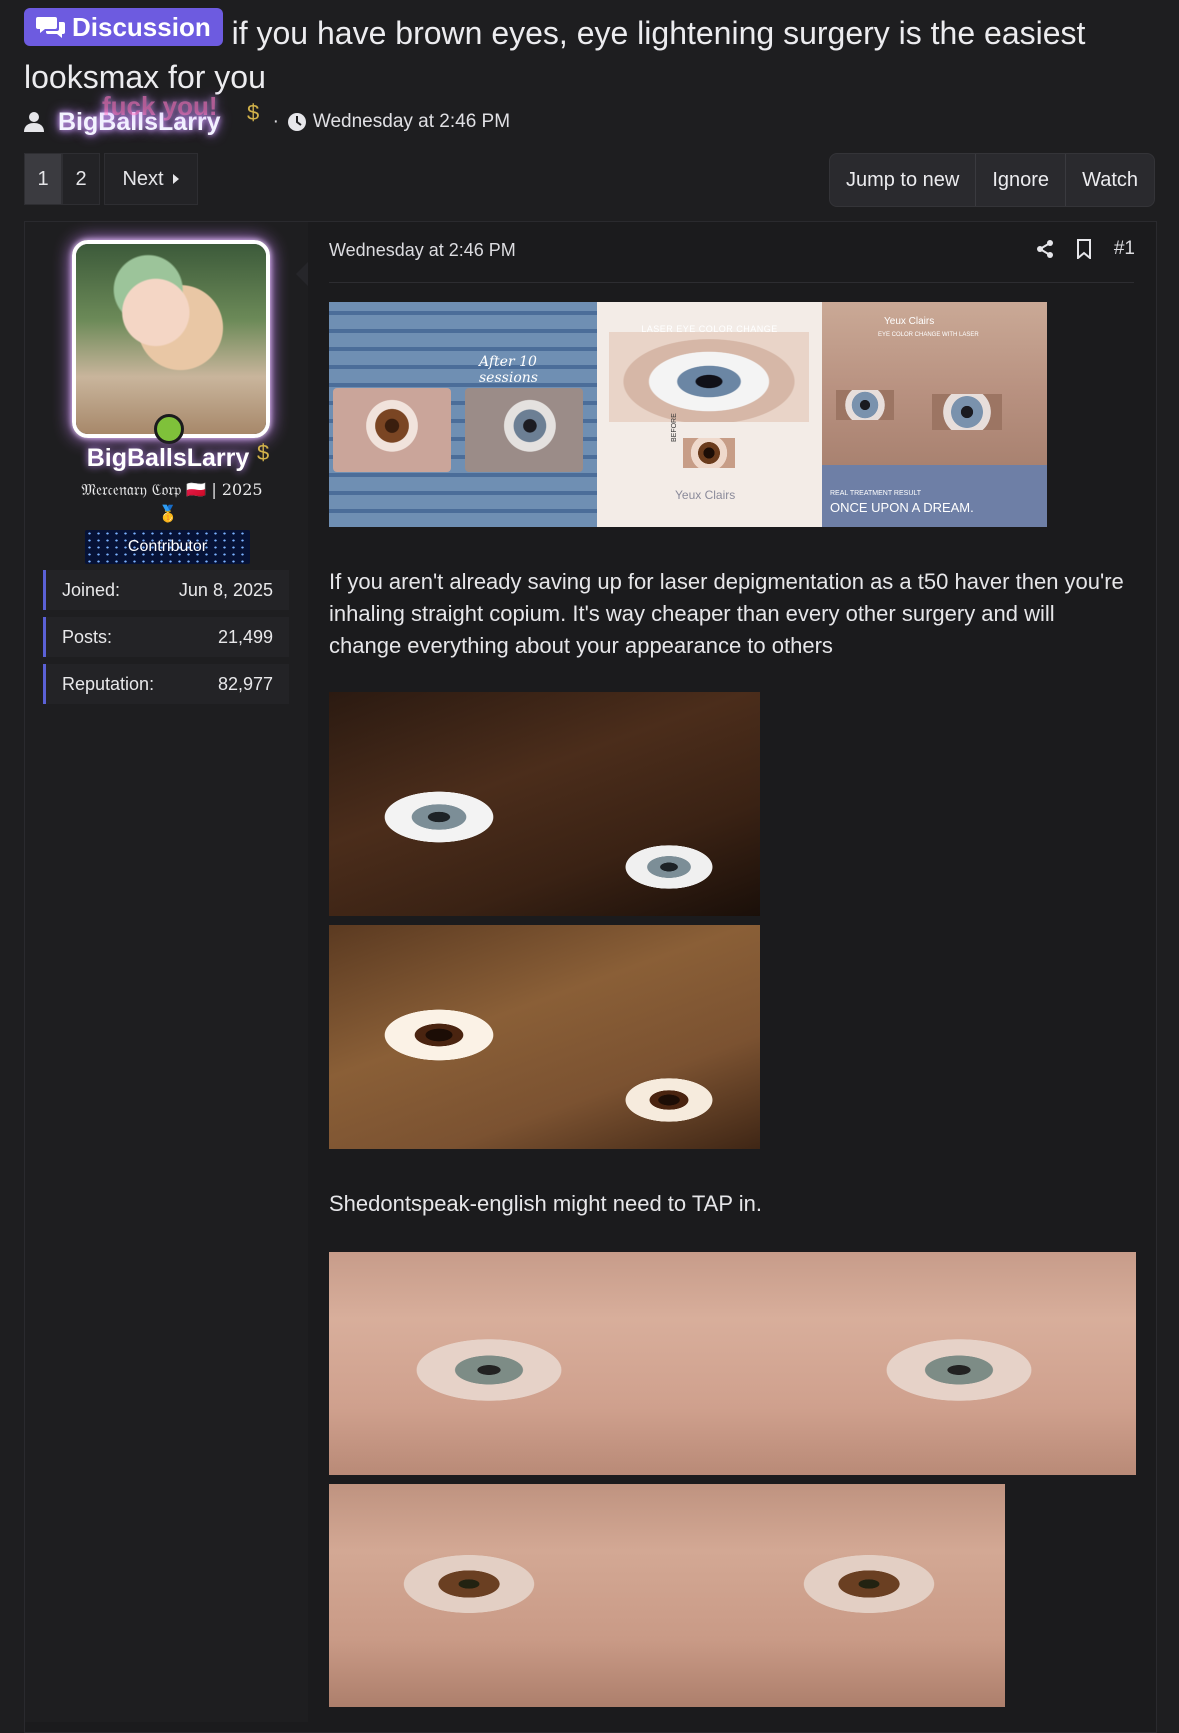 The height and width of the screenshot is (1733, 1179). I want to click on clock-icon, so click(296, 122).